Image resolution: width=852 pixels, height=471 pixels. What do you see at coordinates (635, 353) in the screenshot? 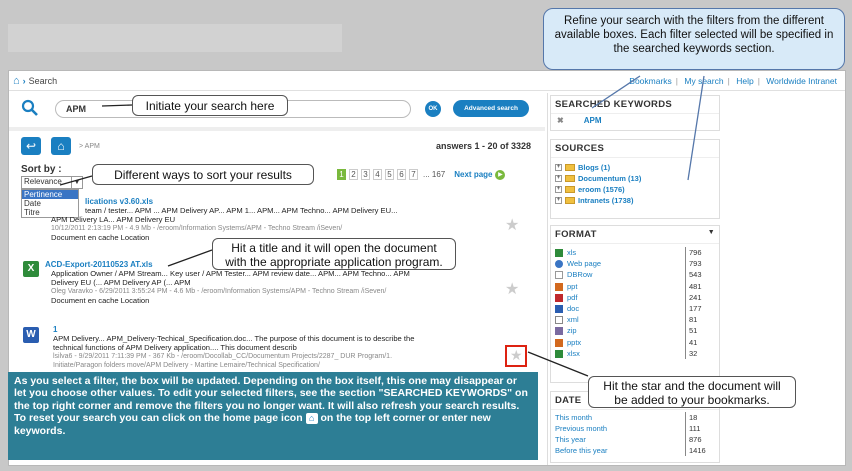
I see `format-item-xlsx: xlsx 32` at bounding box center [635, 353].